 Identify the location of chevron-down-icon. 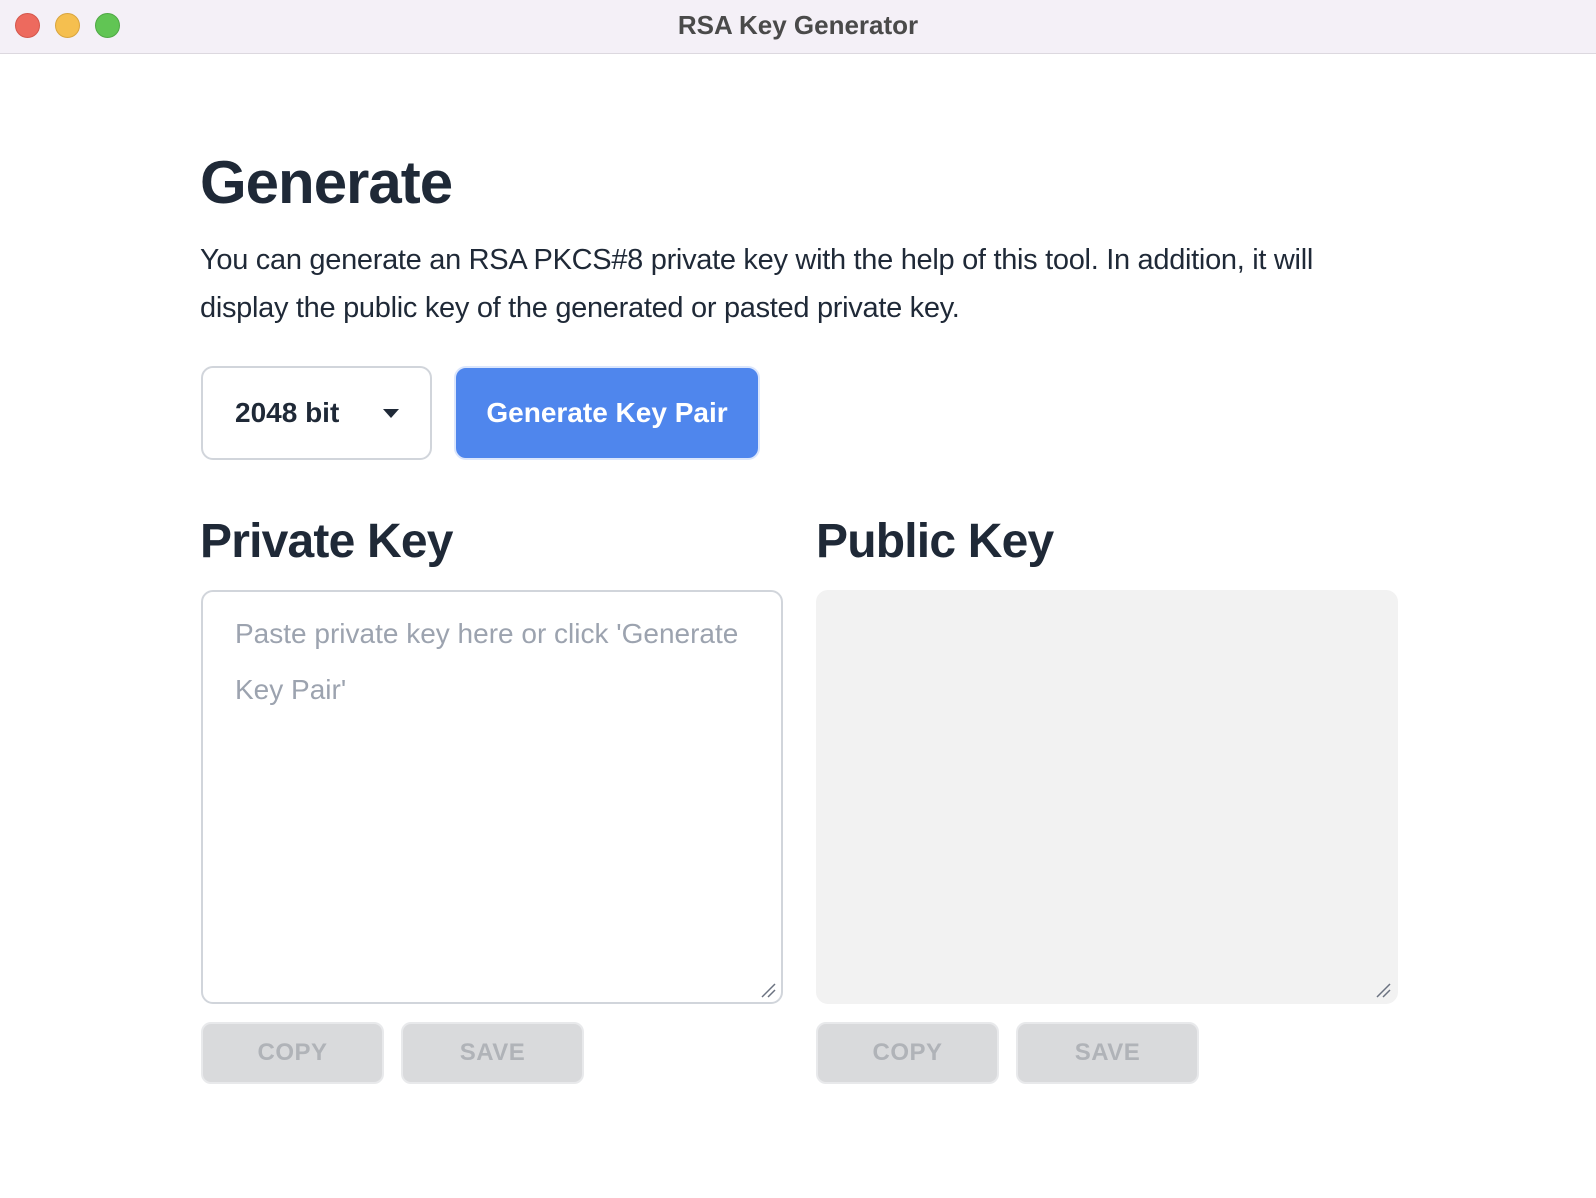
(391, 413).